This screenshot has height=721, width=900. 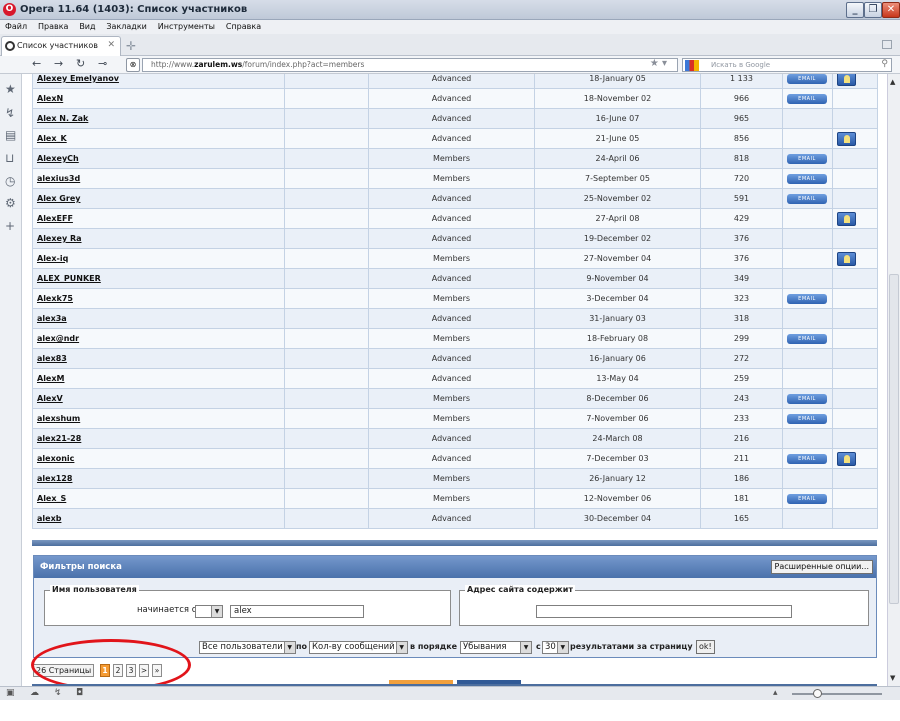 I want to click on member-name-link: Alexey Ra, so click(x=158, y=238).